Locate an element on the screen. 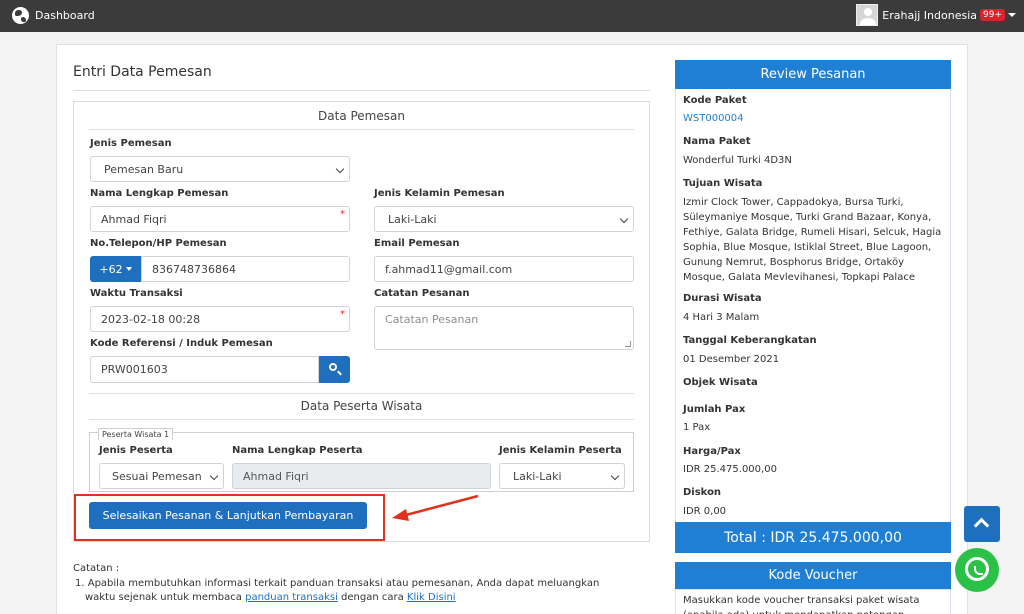 The height and width of the screenshot is (614, 1024). jenis-peserta-value: Sesuai Pemesan is located at coordinates (157, 476).